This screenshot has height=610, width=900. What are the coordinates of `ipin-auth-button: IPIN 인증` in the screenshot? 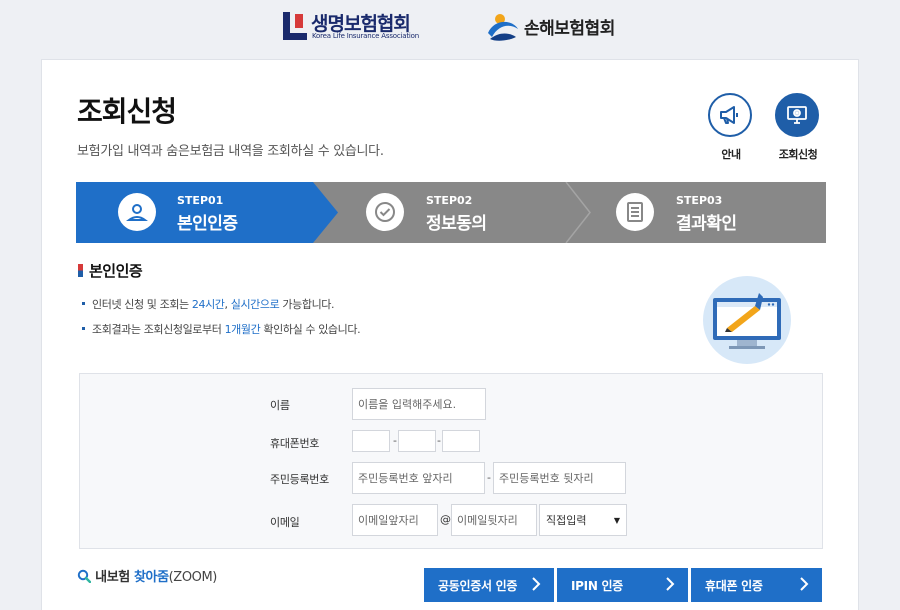 It's located at (622, 585).